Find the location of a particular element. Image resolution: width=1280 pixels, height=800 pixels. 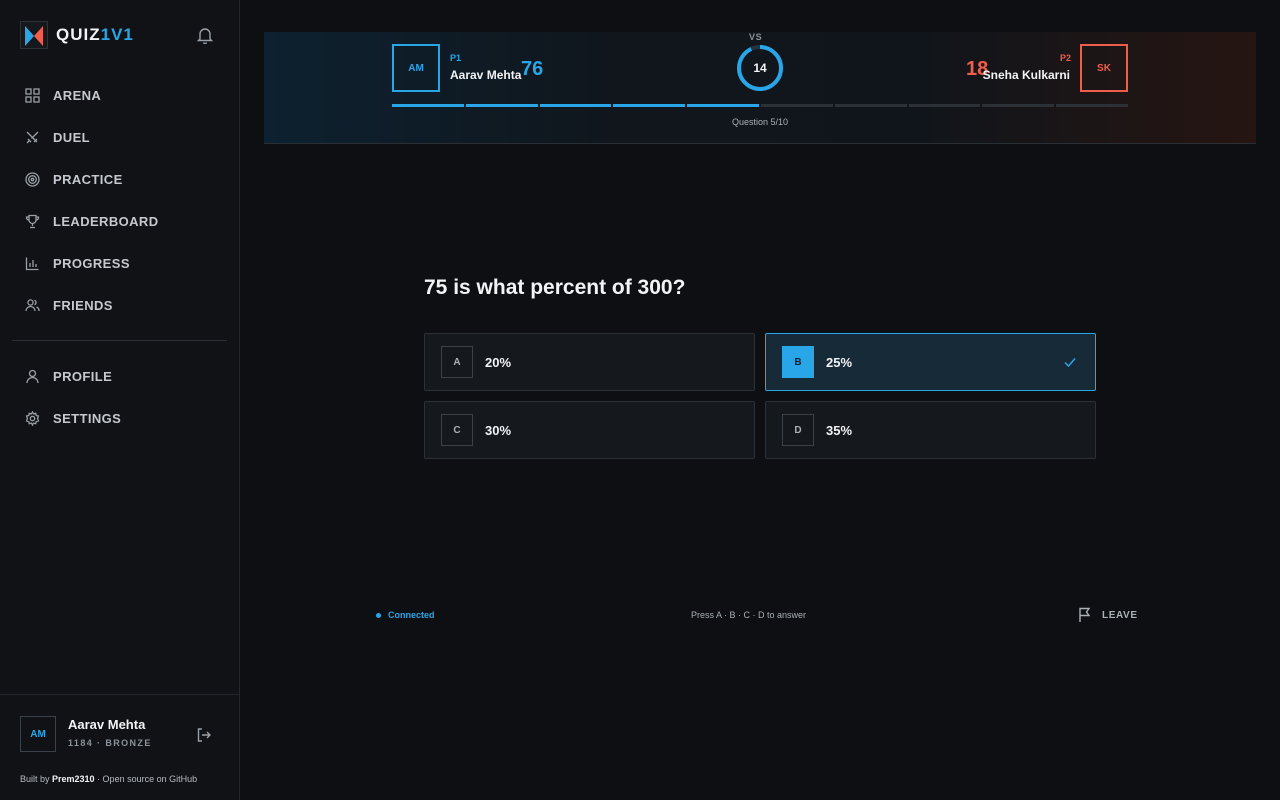

answer-option-b: B 25% is located at coordinates (930, 362).